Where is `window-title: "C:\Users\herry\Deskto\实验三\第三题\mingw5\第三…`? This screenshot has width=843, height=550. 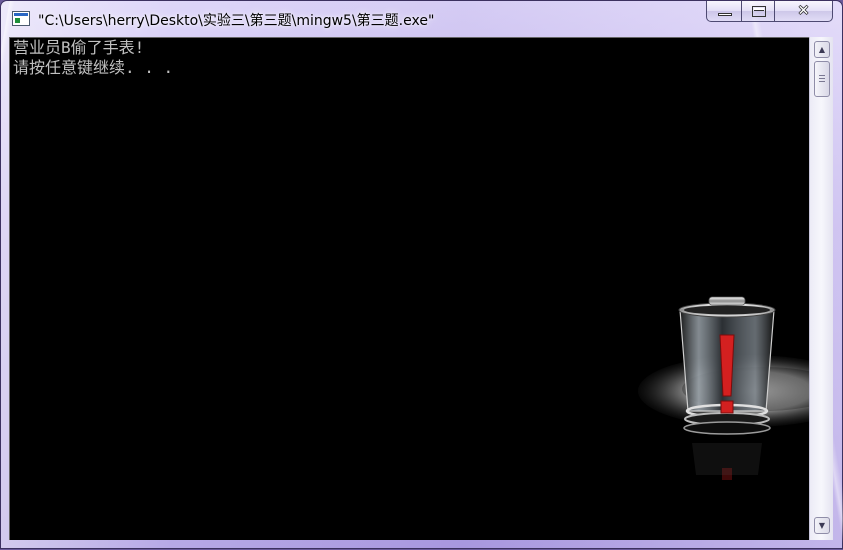
window-title: "C:\Users\herry\Deskto\实验三\第三题\mingw5\第三… is located at coordinates (236, 21).